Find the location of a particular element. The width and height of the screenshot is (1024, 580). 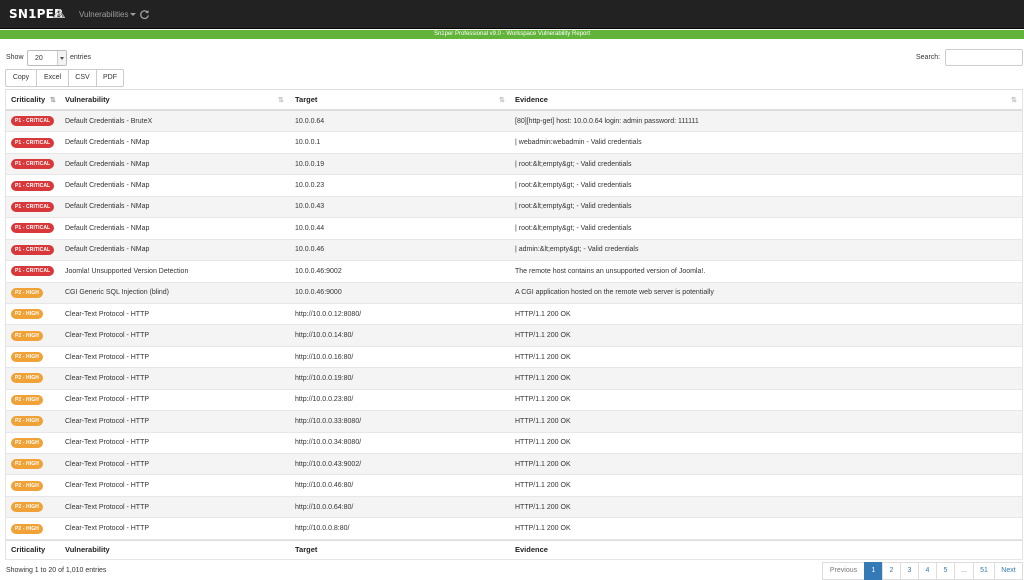

search-label: Search: is located at coordinates (928, 57).